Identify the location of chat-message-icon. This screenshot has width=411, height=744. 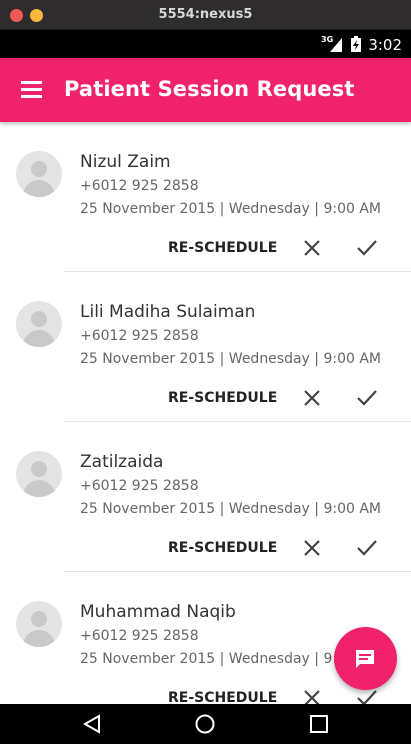
(365, 659).